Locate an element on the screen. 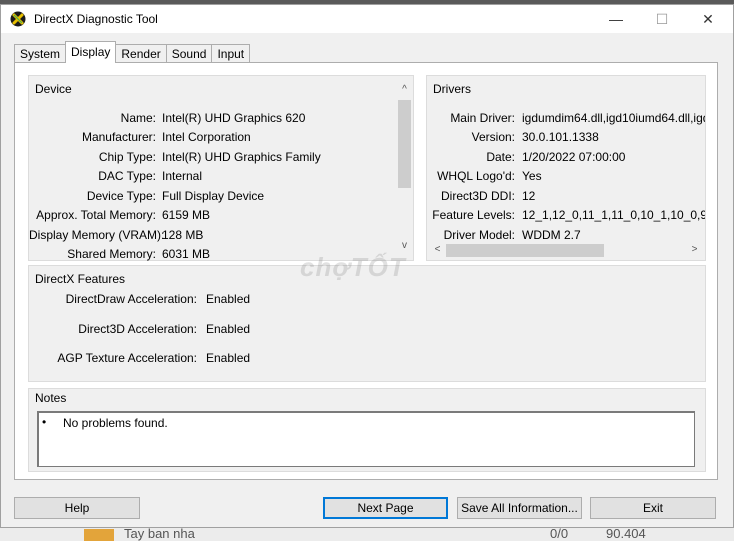 Image resolution: width=734 pixels, height=541 pixels. notes-group: Notes • No problems found. is located at coordinates (367, 430).